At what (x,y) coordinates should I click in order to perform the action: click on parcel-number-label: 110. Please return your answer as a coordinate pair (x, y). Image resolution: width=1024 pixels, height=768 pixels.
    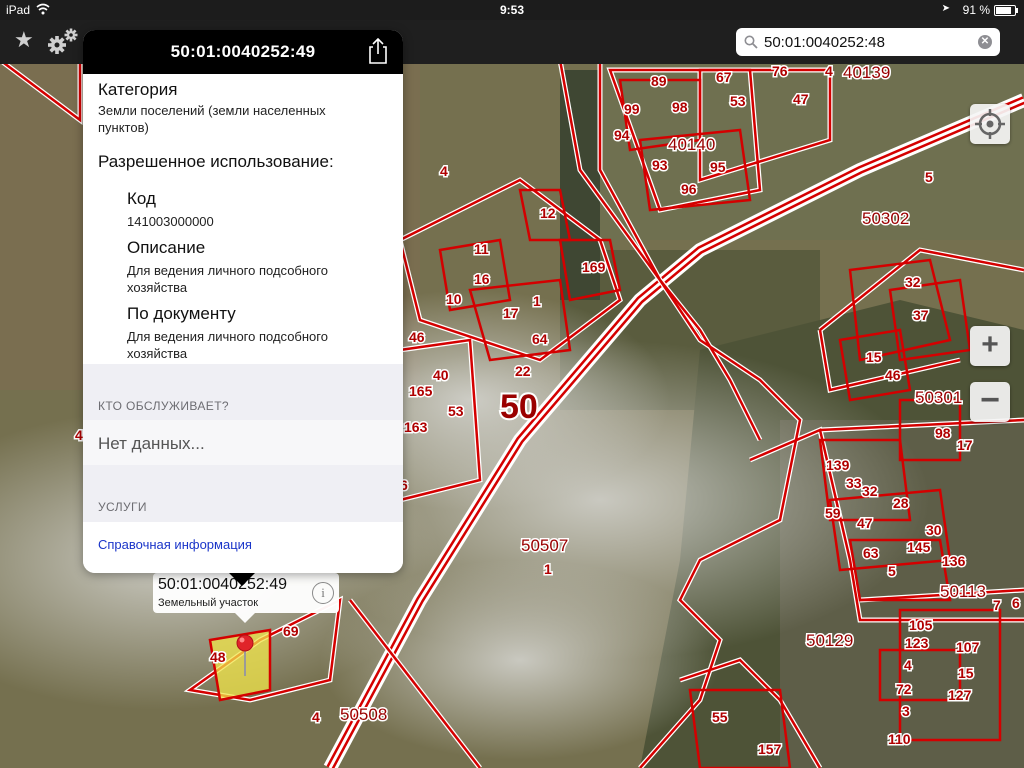
    Looking at the image, I should click on (899, 739).